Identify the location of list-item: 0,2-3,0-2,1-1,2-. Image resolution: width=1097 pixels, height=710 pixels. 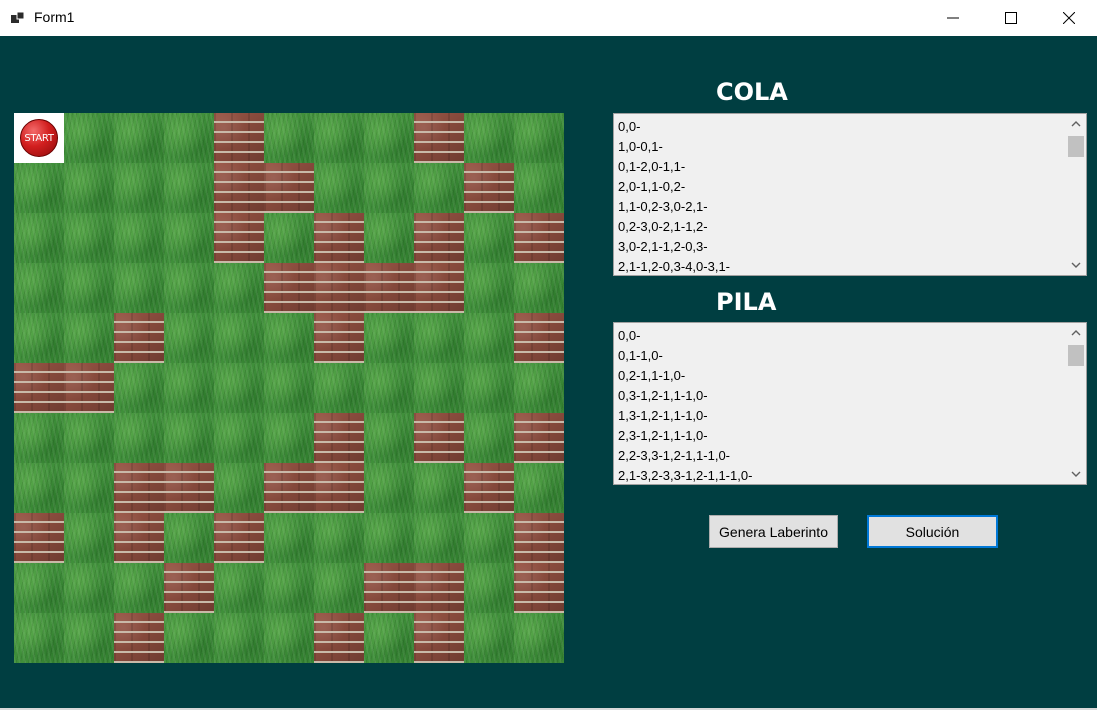
(674, 227).